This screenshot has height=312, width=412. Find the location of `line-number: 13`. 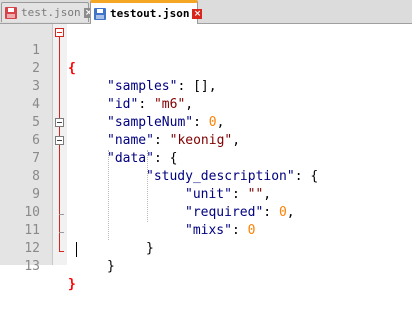

line-number: 13 is located at coordinates (32, 266).